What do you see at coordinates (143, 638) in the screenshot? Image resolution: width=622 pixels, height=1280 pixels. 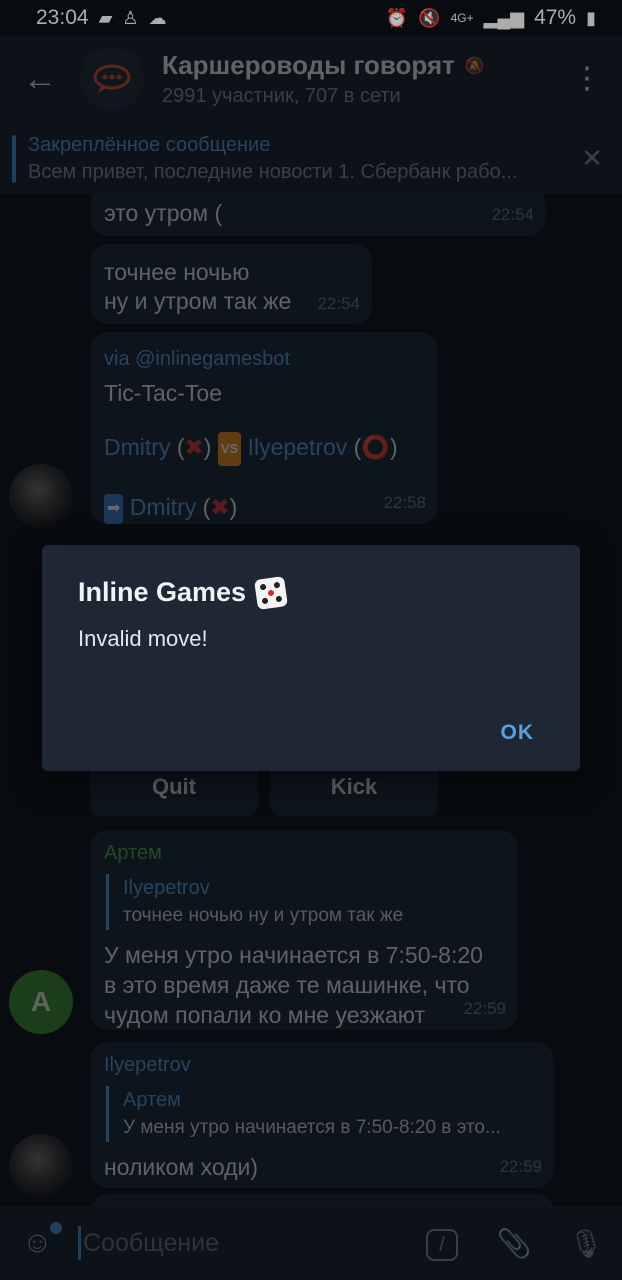 I see `dialog-message: Invalid move!` at bounding box center [143, 638].